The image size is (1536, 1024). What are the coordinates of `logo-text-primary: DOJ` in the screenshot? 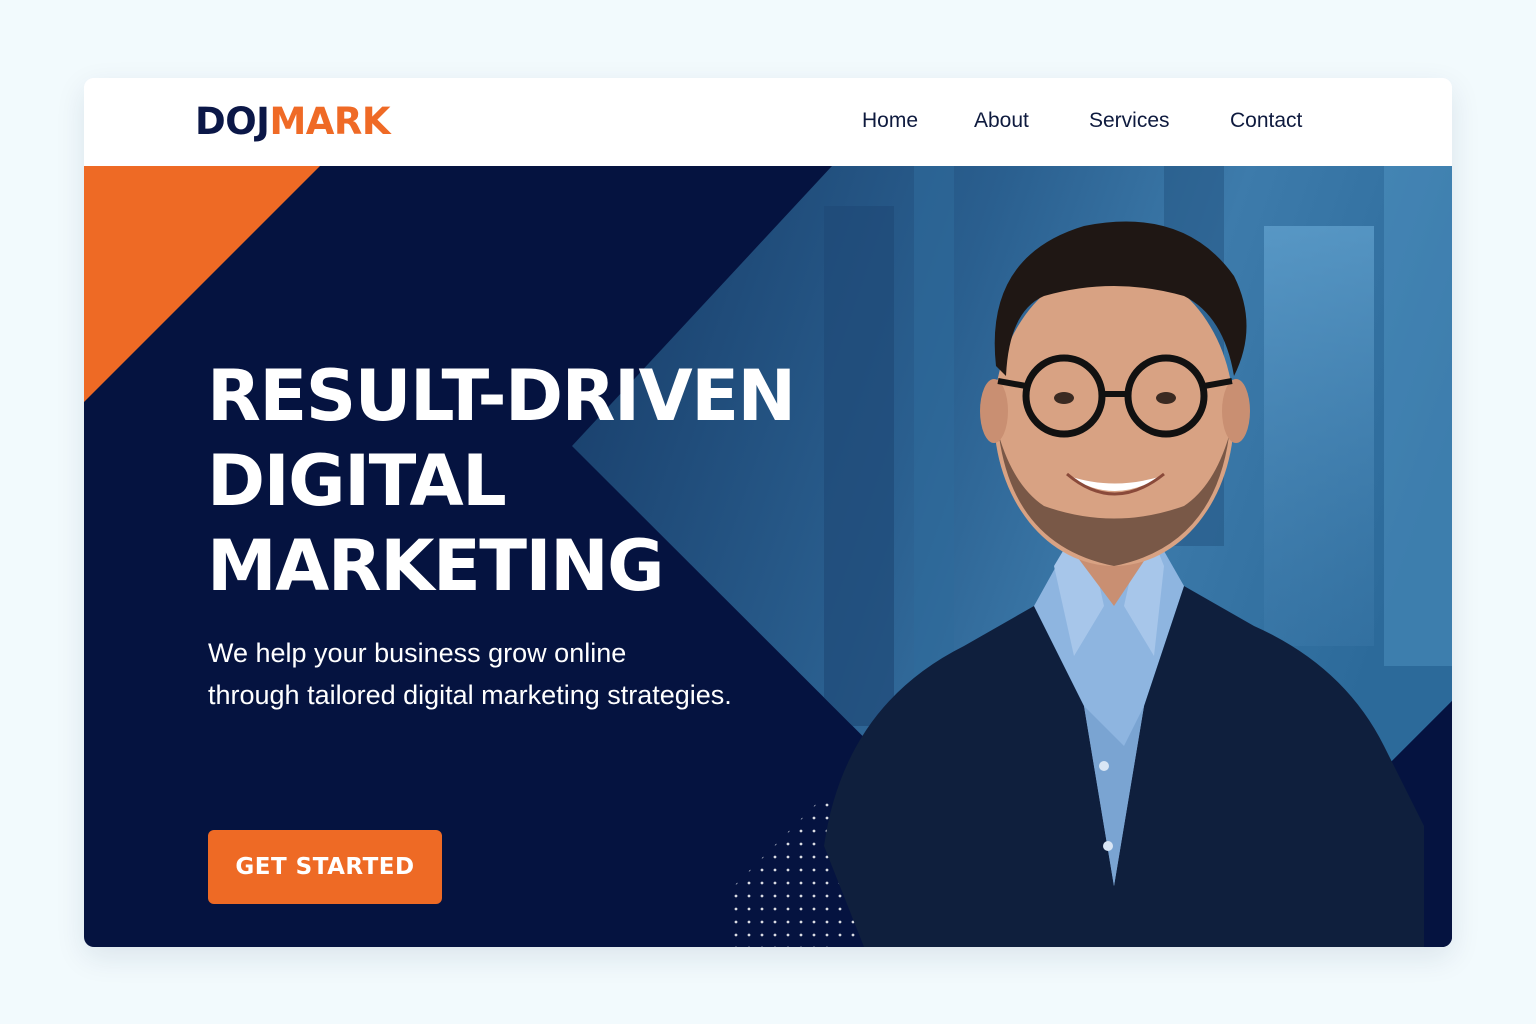 It's located at (232, 121).